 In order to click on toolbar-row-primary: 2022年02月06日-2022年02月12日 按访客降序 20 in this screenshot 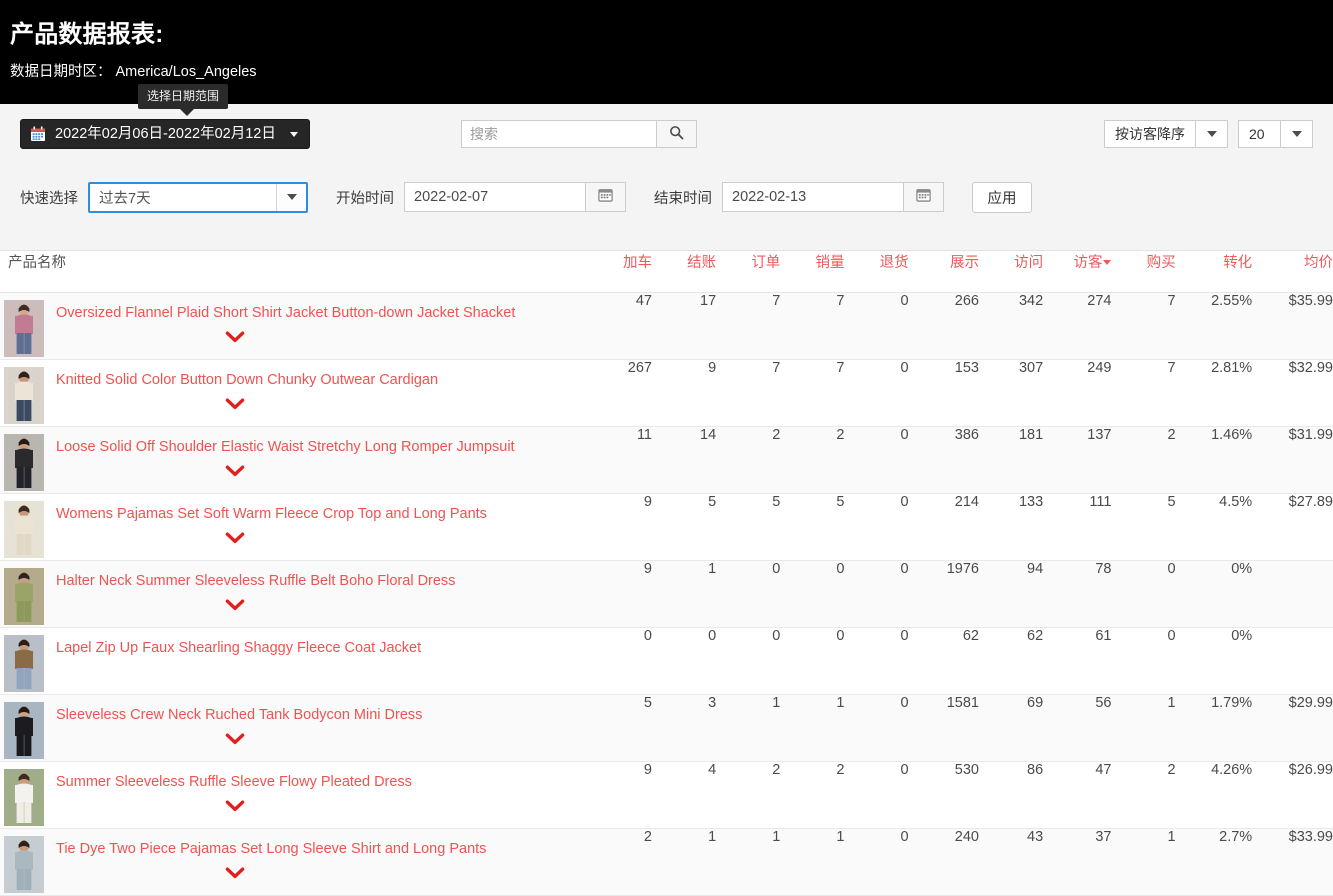, I will do `click(666, 134)`.